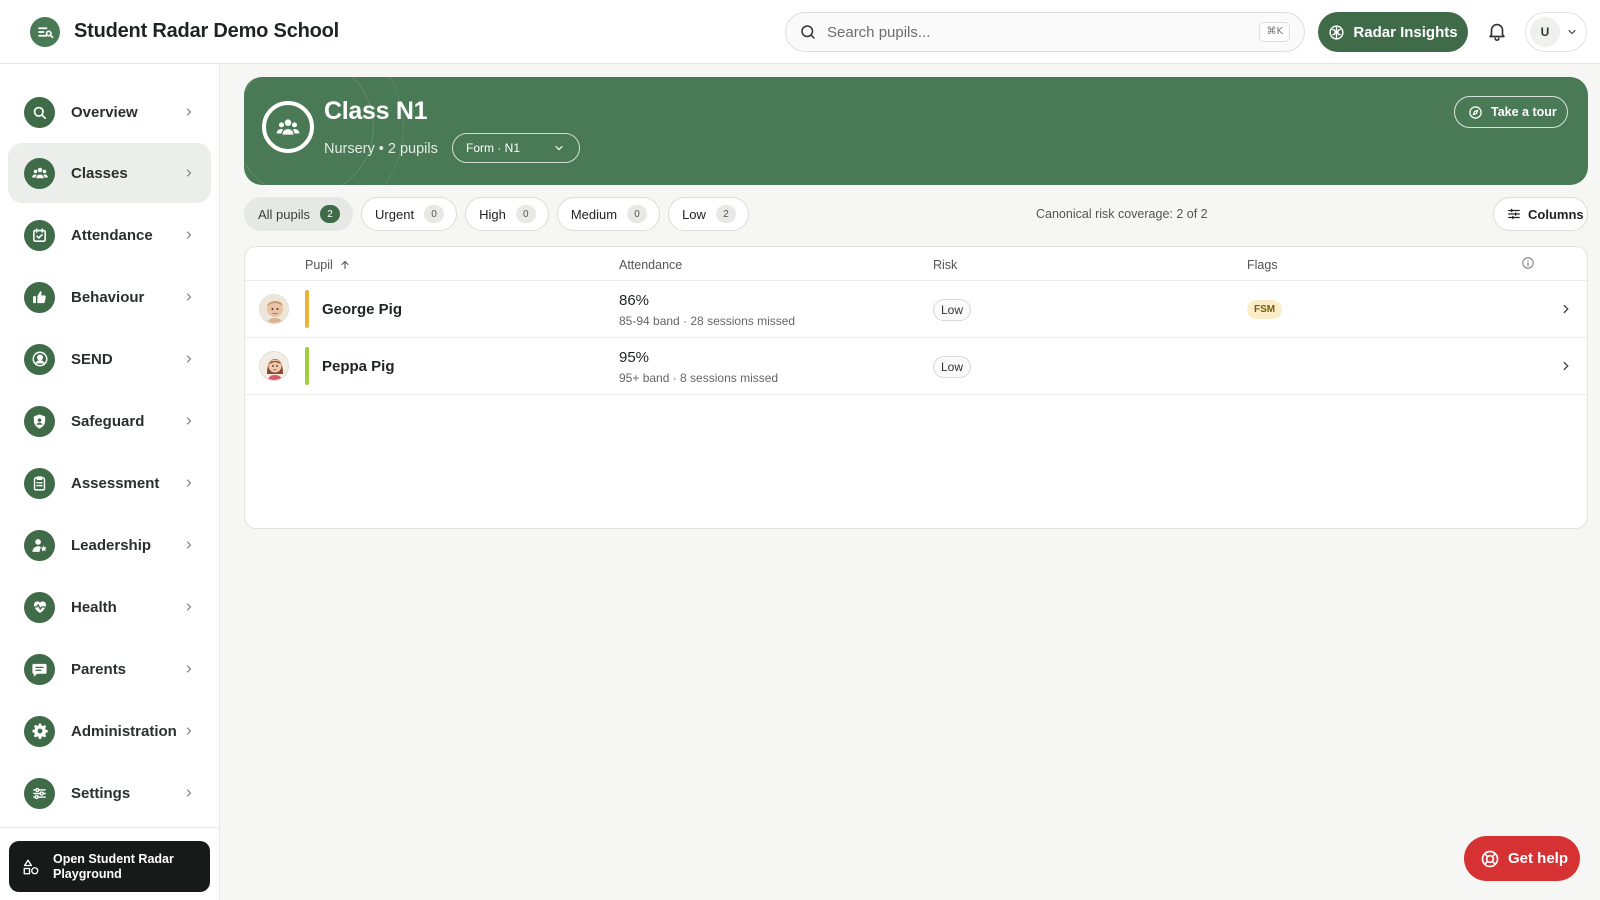 The height and width of the screenshot is (900, 1600). I want to click on user-menu: U, so click(1556, 32).